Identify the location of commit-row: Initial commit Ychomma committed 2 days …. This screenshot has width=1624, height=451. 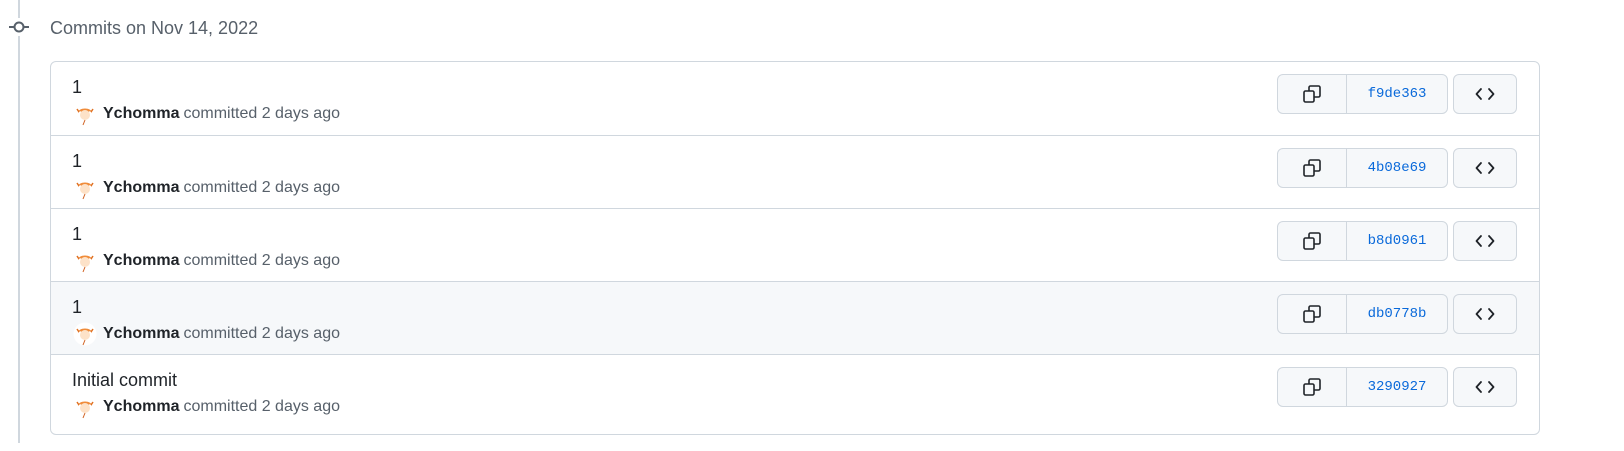
(795, 390).